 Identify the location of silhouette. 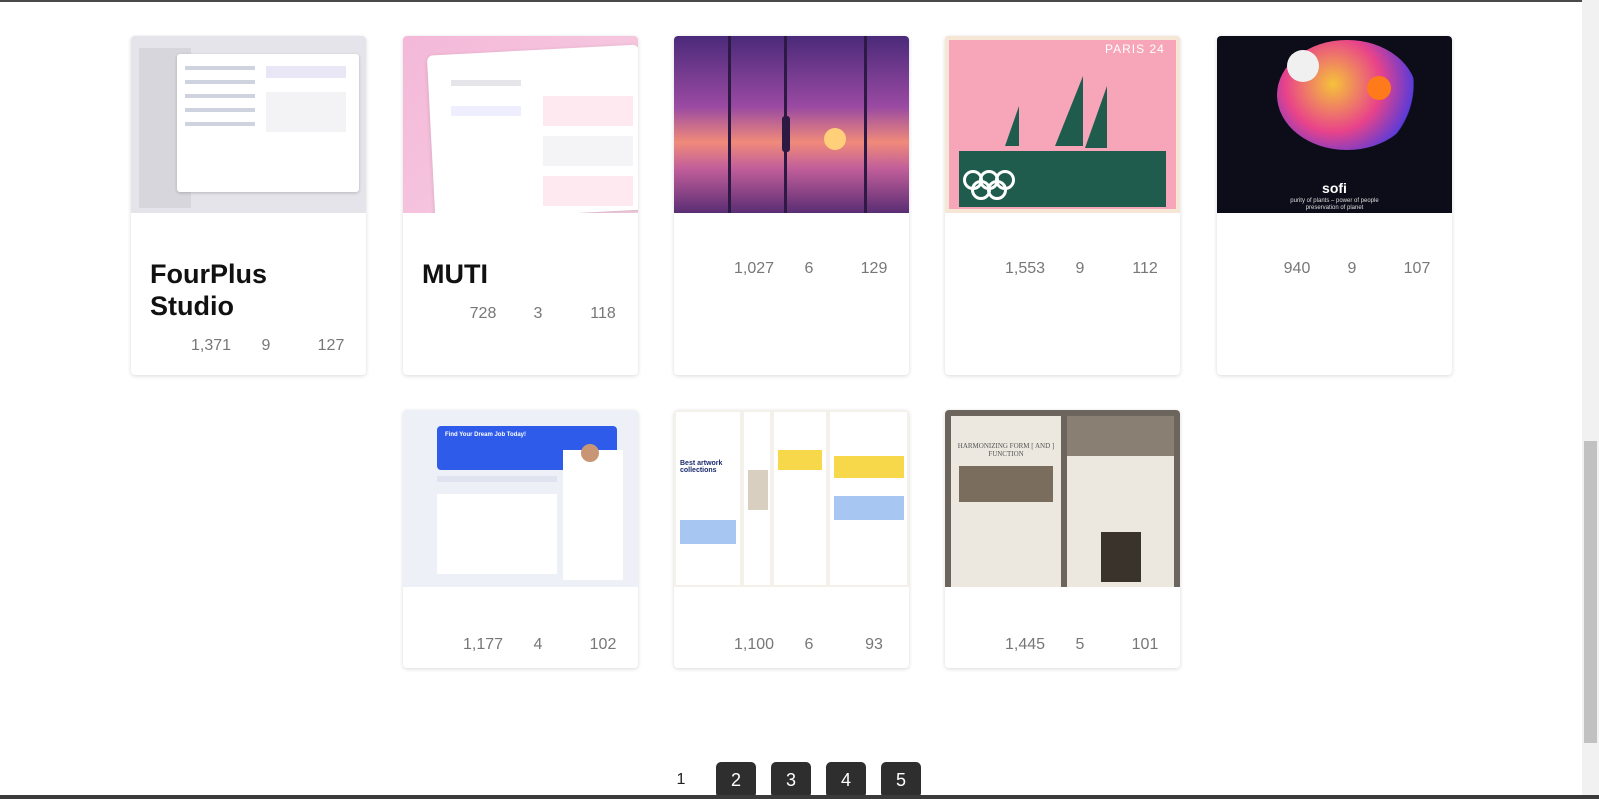
(786, 134).